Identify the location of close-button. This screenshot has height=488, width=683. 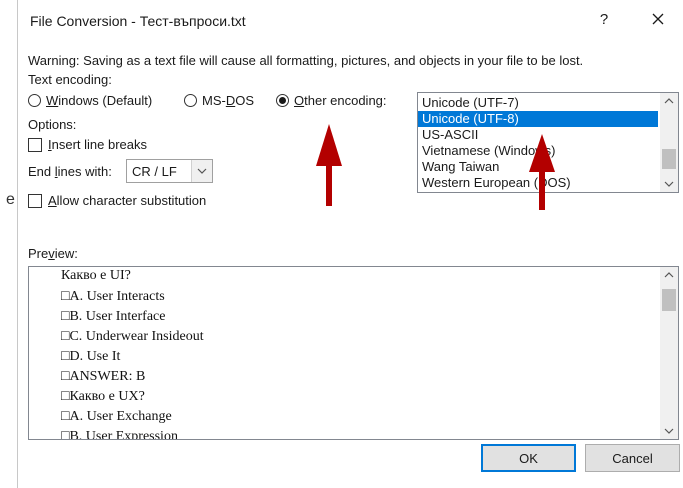
(658, 19).